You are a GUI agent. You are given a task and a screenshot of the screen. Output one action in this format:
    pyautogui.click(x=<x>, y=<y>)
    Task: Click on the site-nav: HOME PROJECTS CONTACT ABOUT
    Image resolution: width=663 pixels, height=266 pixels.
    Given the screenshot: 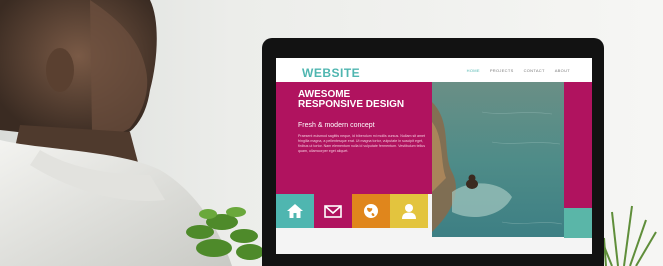 What is the action you would take?
    pyautogui.click(x=518, y=70)
    